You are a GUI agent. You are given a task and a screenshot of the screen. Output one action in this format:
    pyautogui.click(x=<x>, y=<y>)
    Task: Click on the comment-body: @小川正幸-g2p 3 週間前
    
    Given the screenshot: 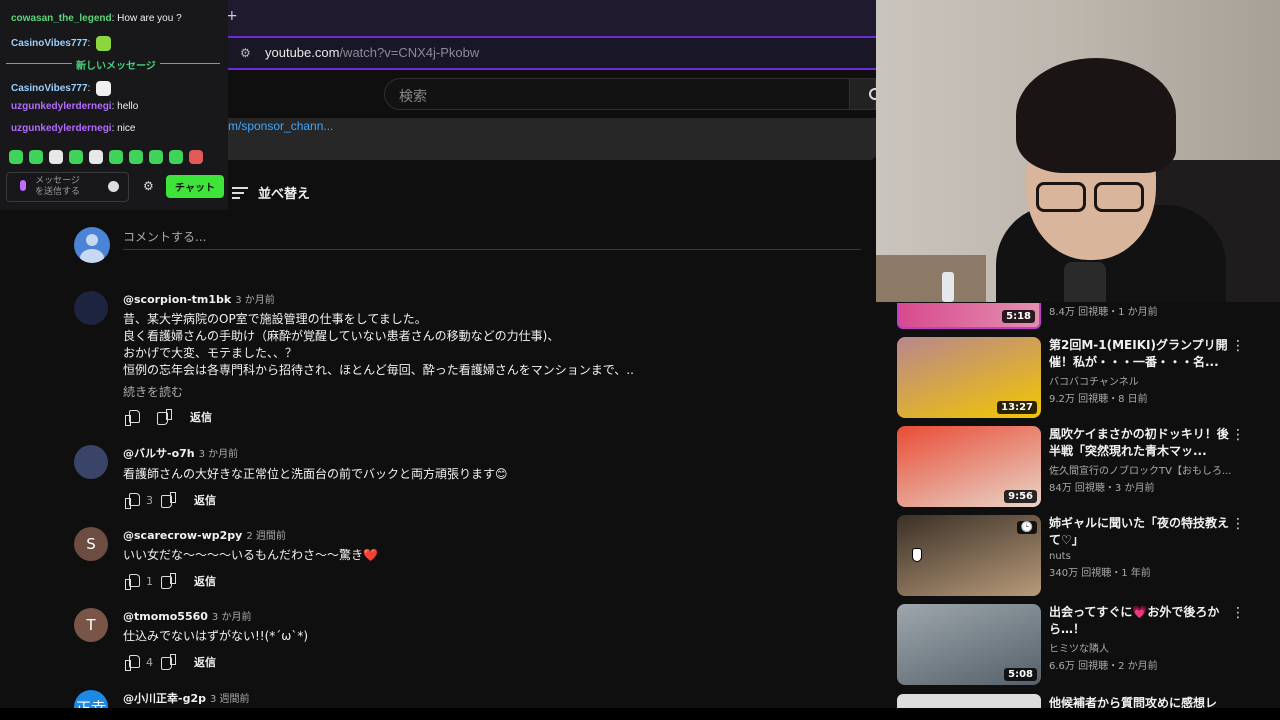 What is the action you would take?
    pyautogui.click(x=493, y=698)
    